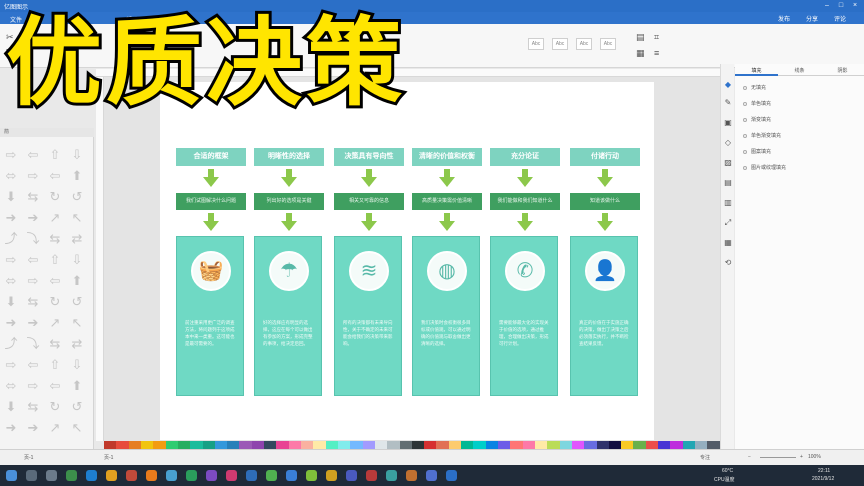 The height and width of the screenshot is (486, 864). What do you see at coordinates (77, 428) in the screenshot?
I see `arrow-shape-icon: ↖` at bounding box center [77, 428].